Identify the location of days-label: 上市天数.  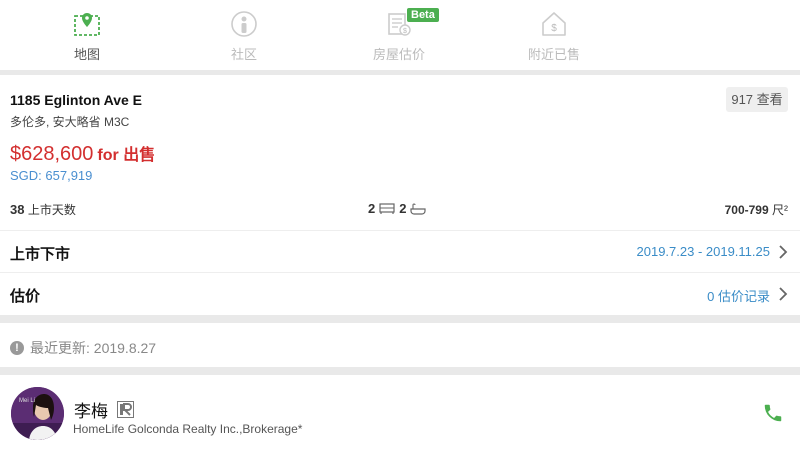
(51, 210).